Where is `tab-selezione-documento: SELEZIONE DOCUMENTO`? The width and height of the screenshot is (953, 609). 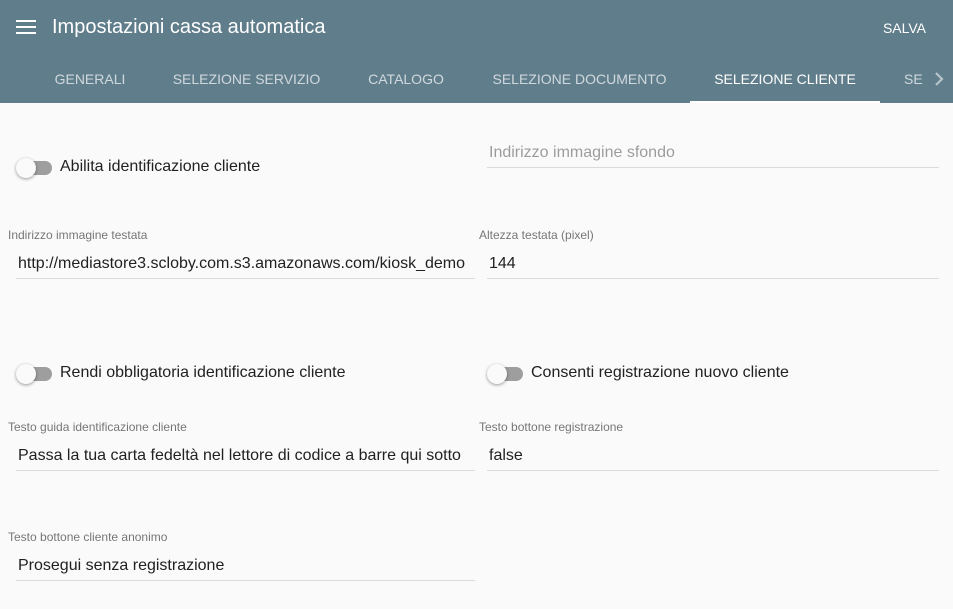
tab-selezione-documento: SELEZIONE DOCUMENTO is located at coordinates (579, 79).